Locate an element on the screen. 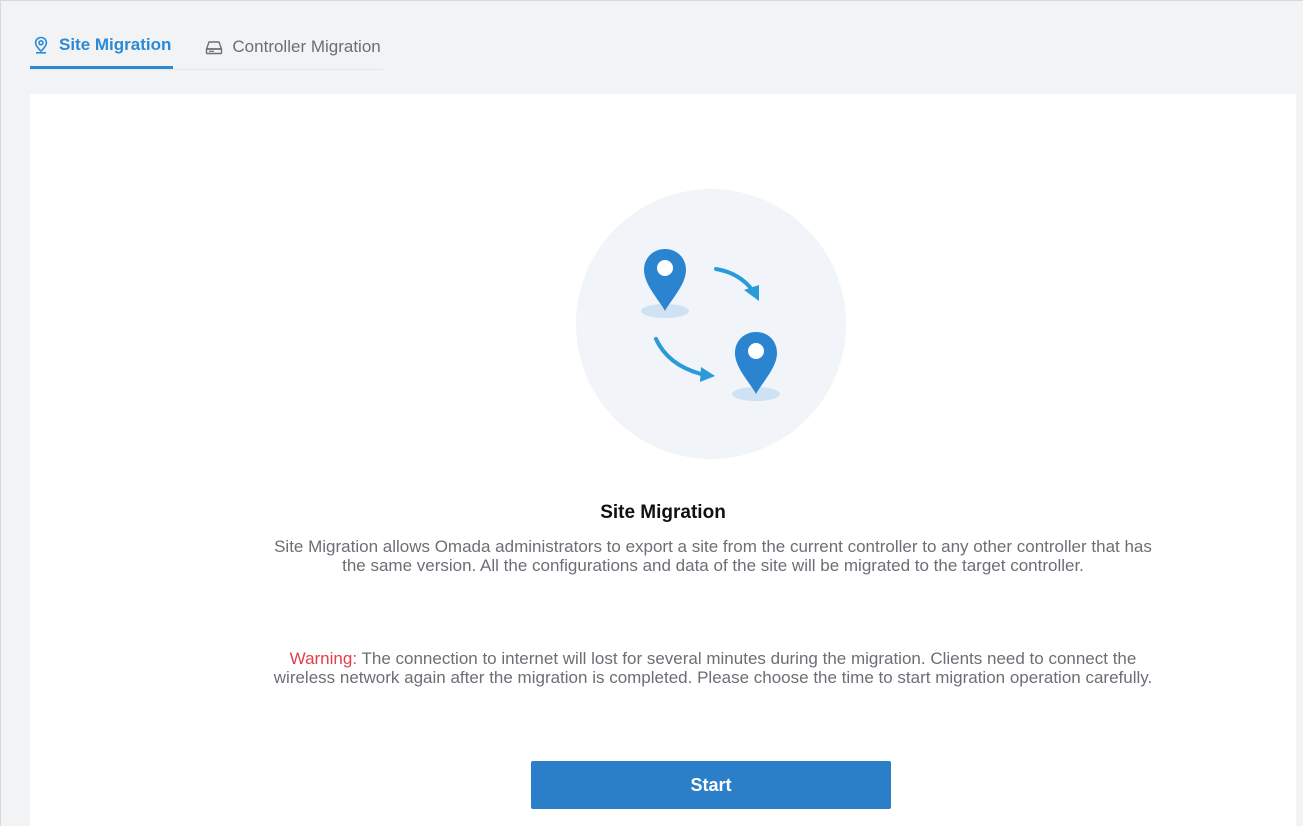 Image resolution: width=1303 pixels, height=827 pixels. controller-device-icon is located at coordinates (214, 47).